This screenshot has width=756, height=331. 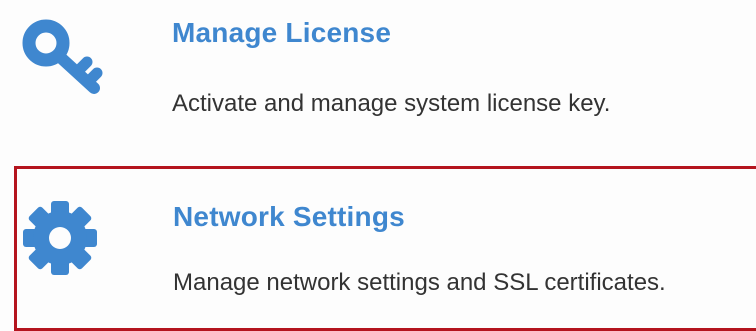 I want to click on gear-icon, so click(x=60, y=238).